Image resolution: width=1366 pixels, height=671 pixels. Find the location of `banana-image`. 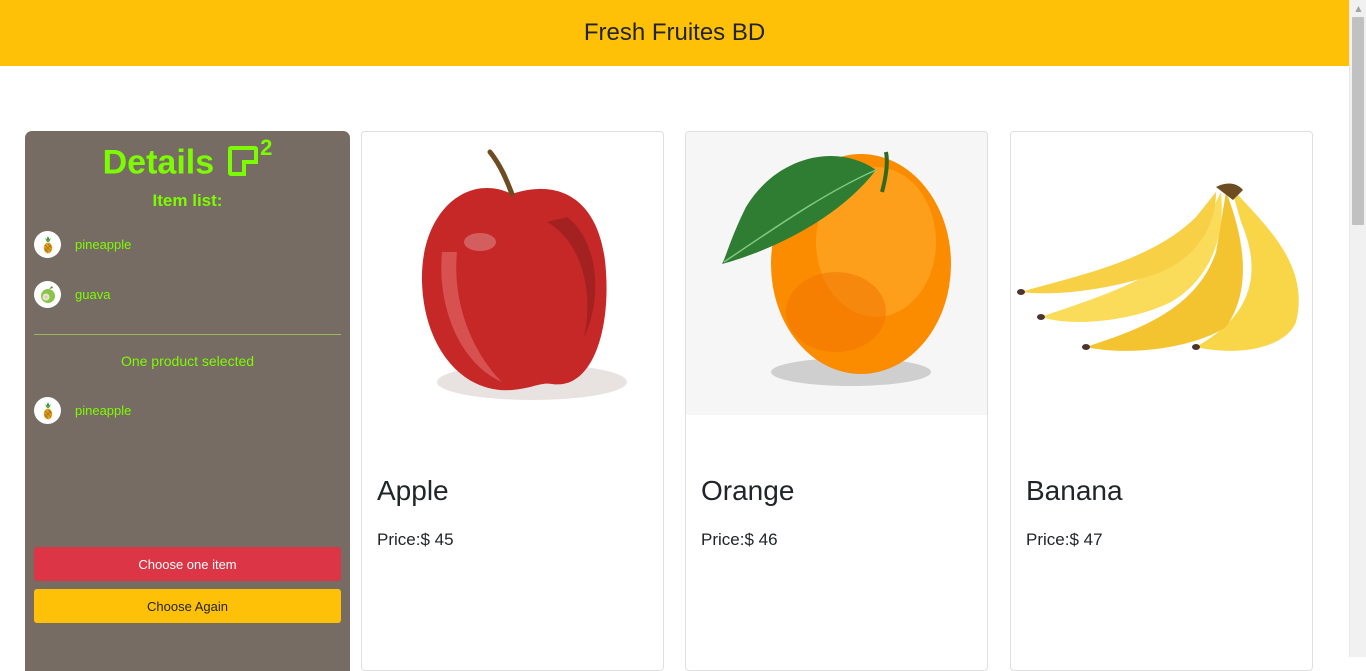

banana-image is located at coordinates (1161, 273).